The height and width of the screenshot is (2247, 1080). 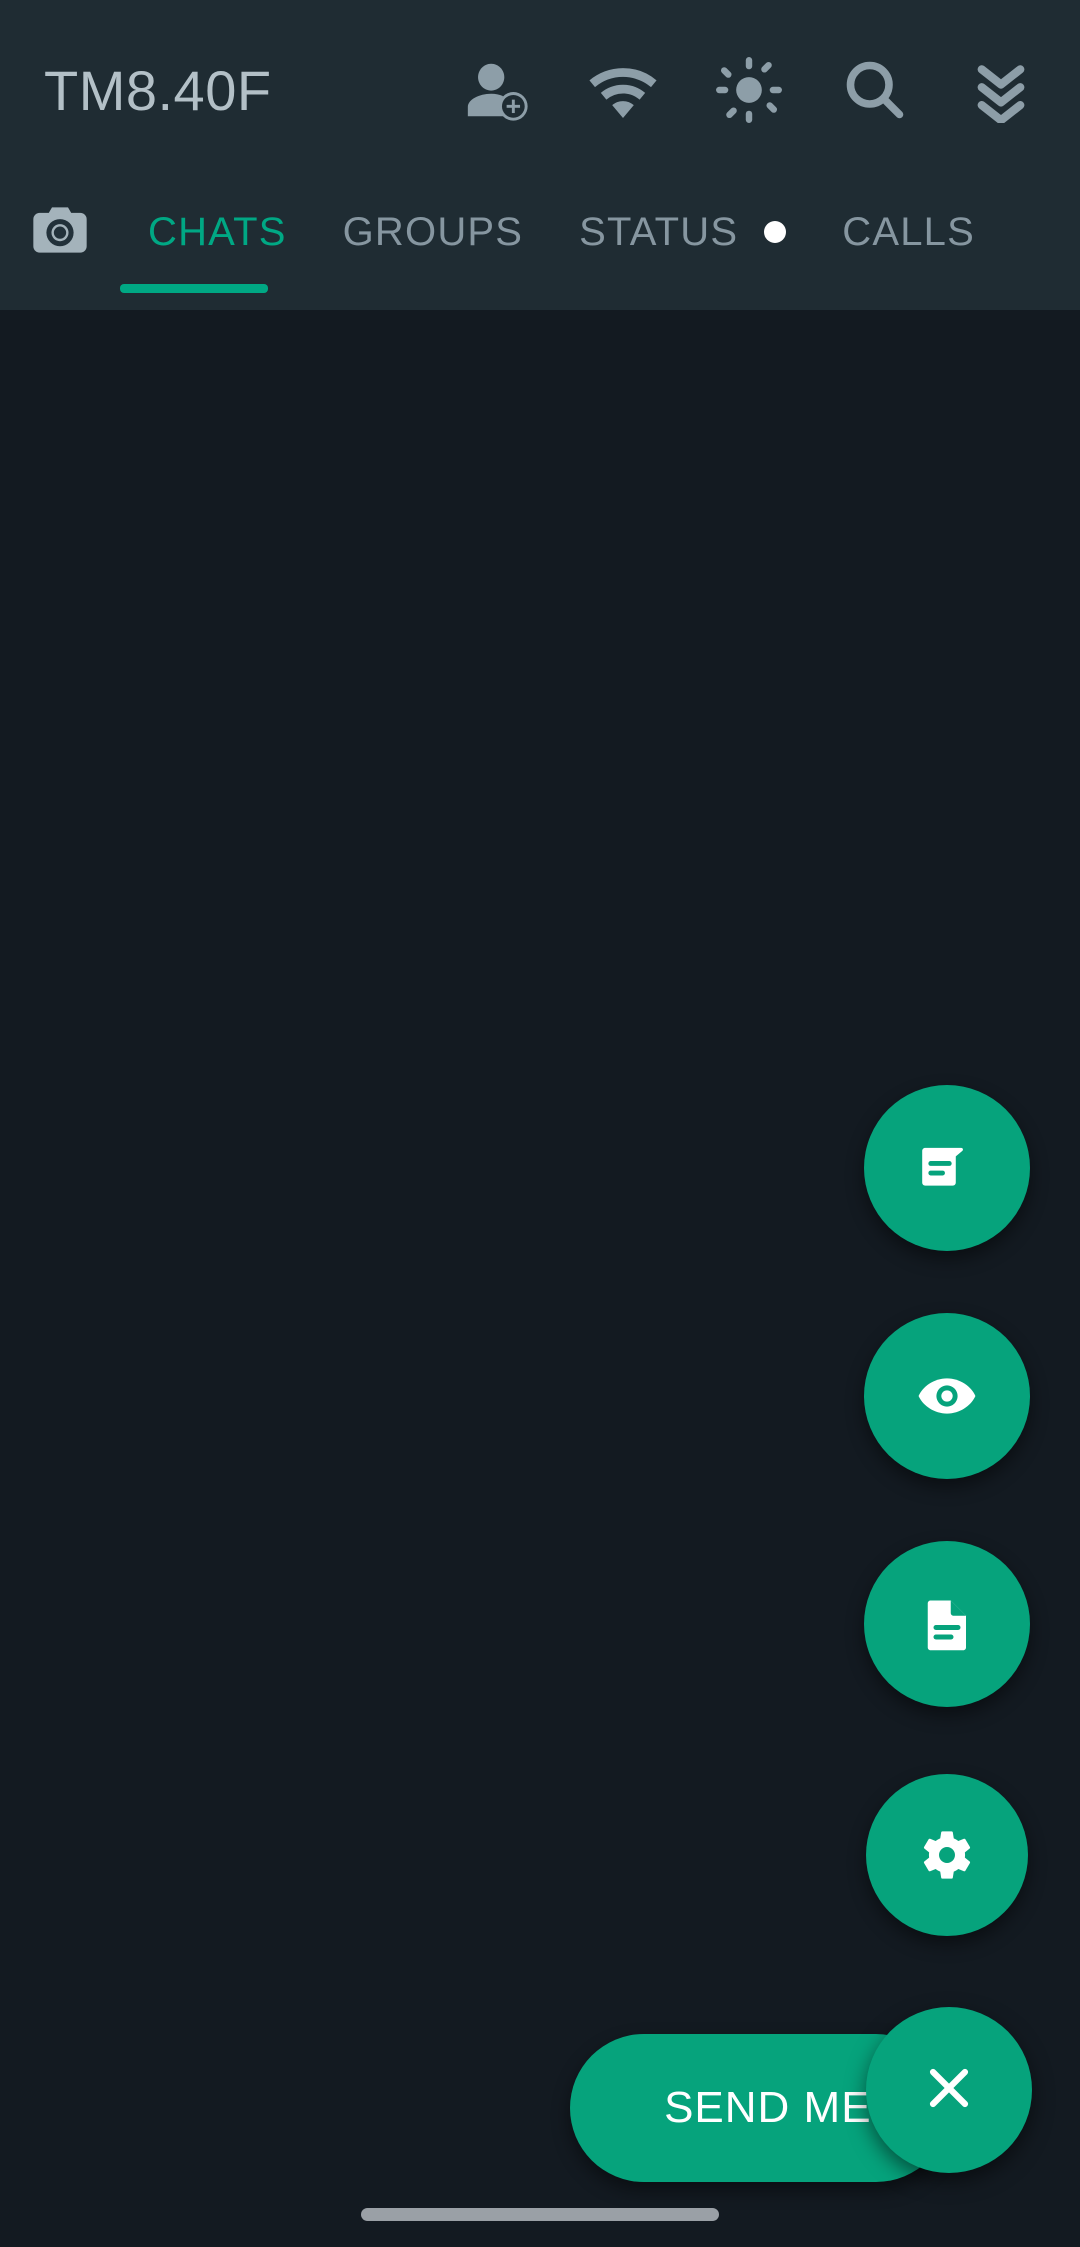 I want to click on more-options-button, so click(x=1001, y=90).